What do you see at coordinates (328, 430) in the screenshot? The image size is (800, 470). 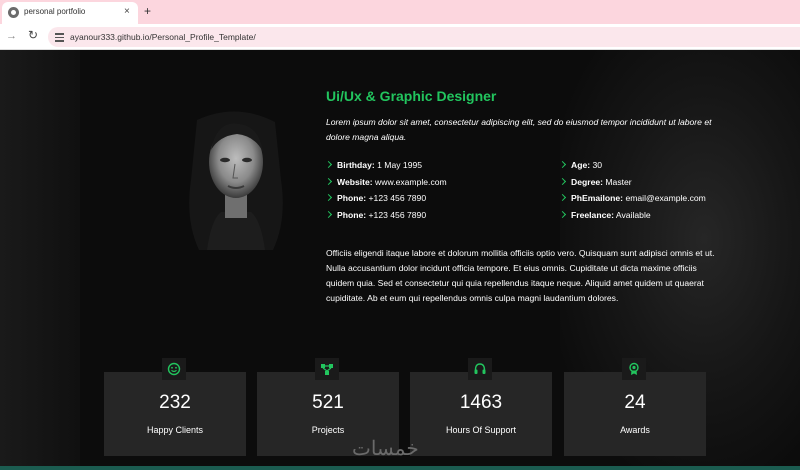 I see `stat-label: Projects` at bounding box center [328, 430].